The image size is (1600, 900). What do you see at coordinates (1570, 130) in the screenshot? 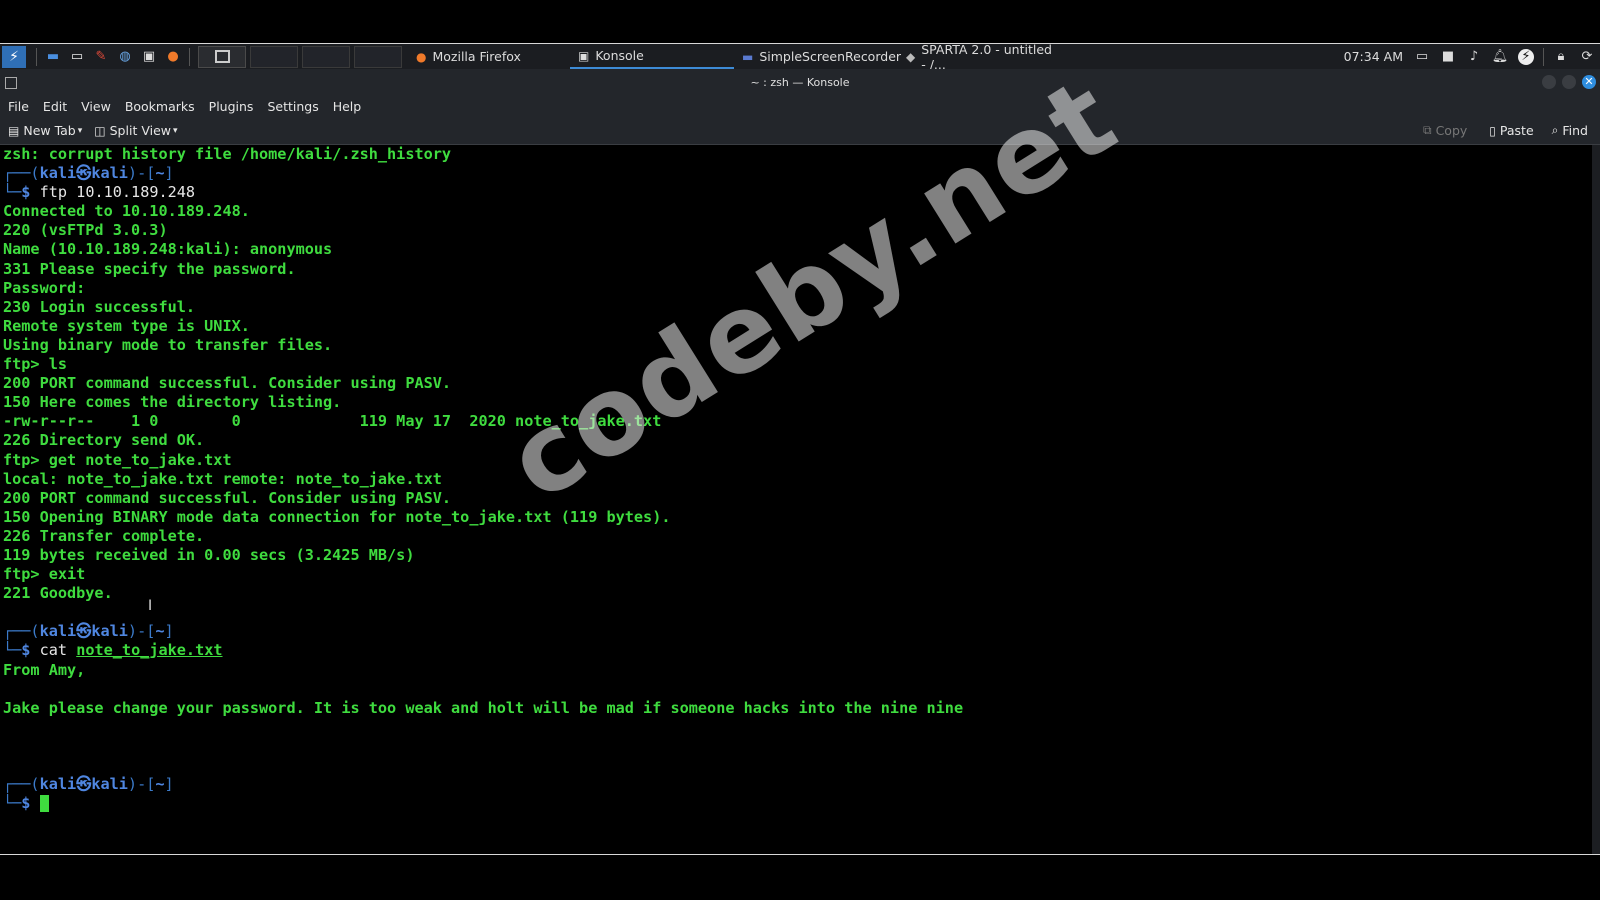
I see `find-button: ⌕ Find` at bounding box center [1570, 130].